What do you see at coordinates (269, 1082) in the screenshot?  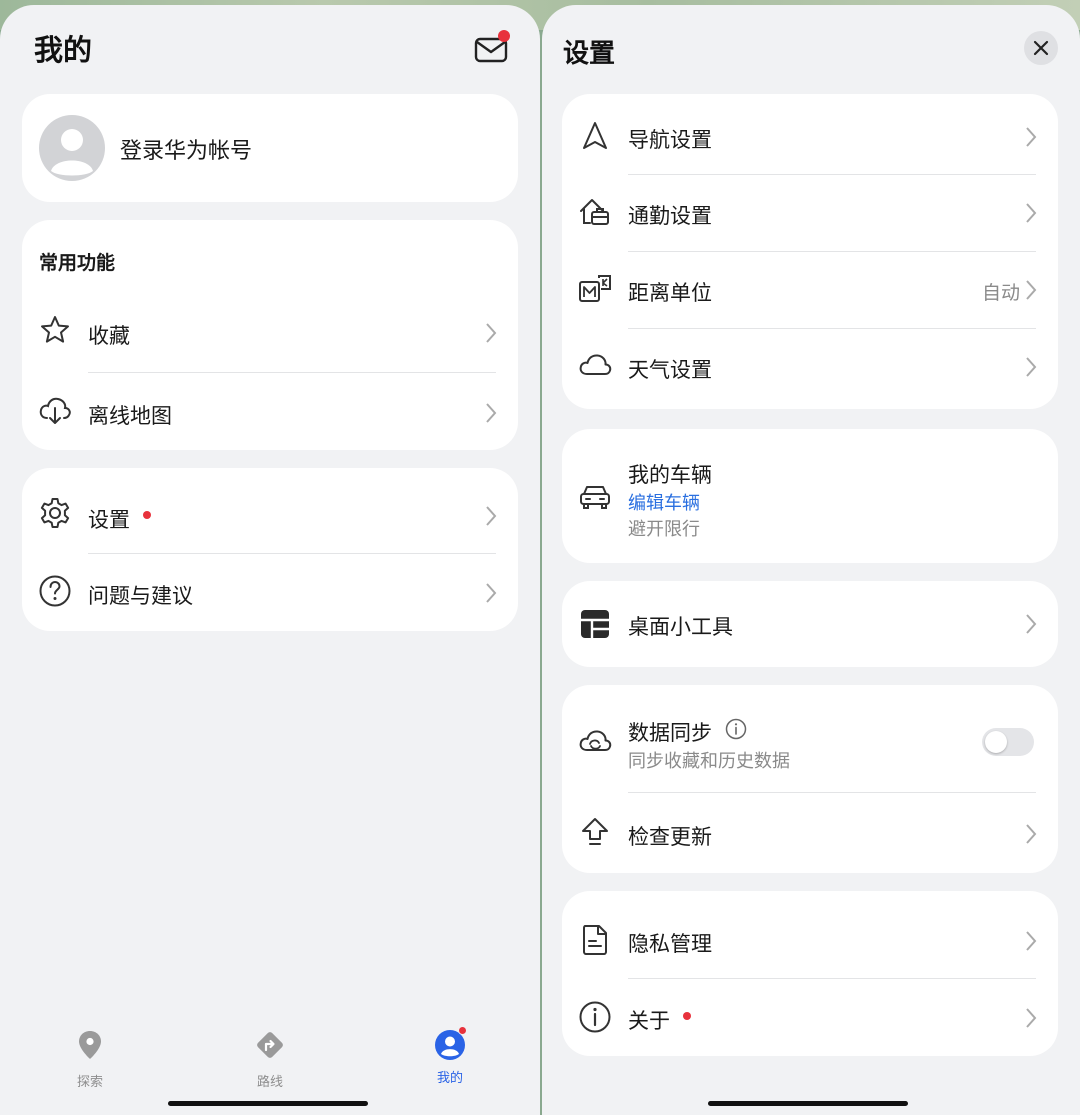 I see `tab-route-label: 路线` at bounding box center [269, 1082].